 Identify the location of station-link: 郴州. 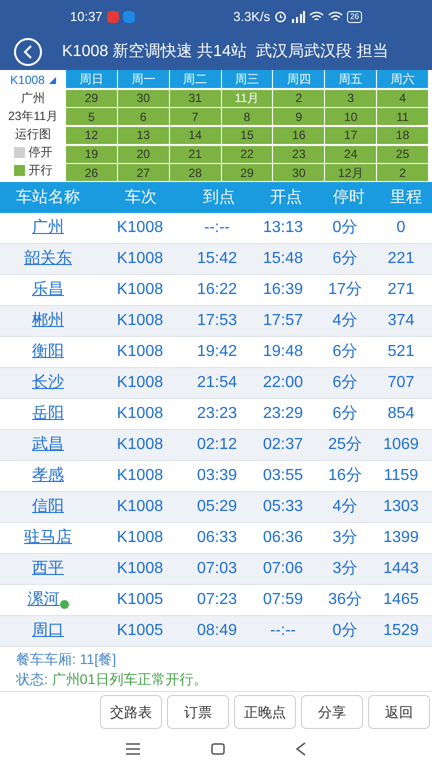
(48, 321).